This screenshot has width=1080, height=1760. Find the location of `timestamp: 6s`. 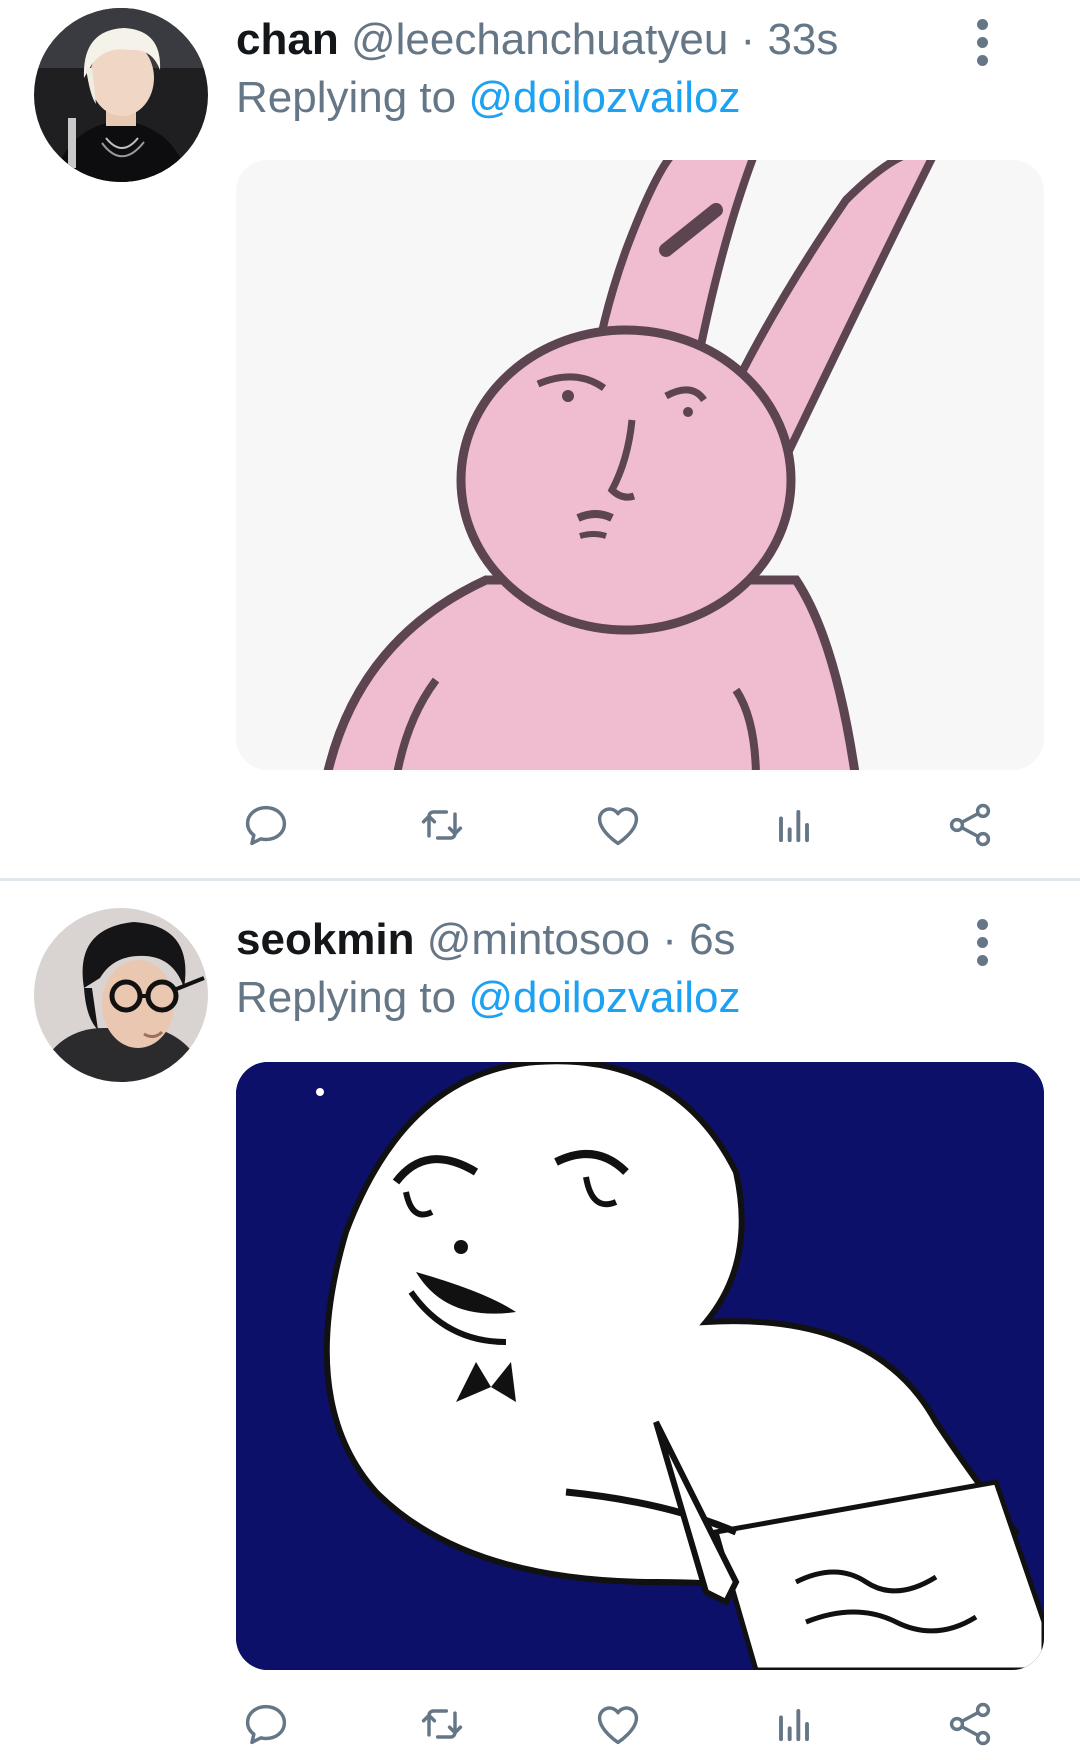

timestamp: 6s is located at coordinates (712, 939).